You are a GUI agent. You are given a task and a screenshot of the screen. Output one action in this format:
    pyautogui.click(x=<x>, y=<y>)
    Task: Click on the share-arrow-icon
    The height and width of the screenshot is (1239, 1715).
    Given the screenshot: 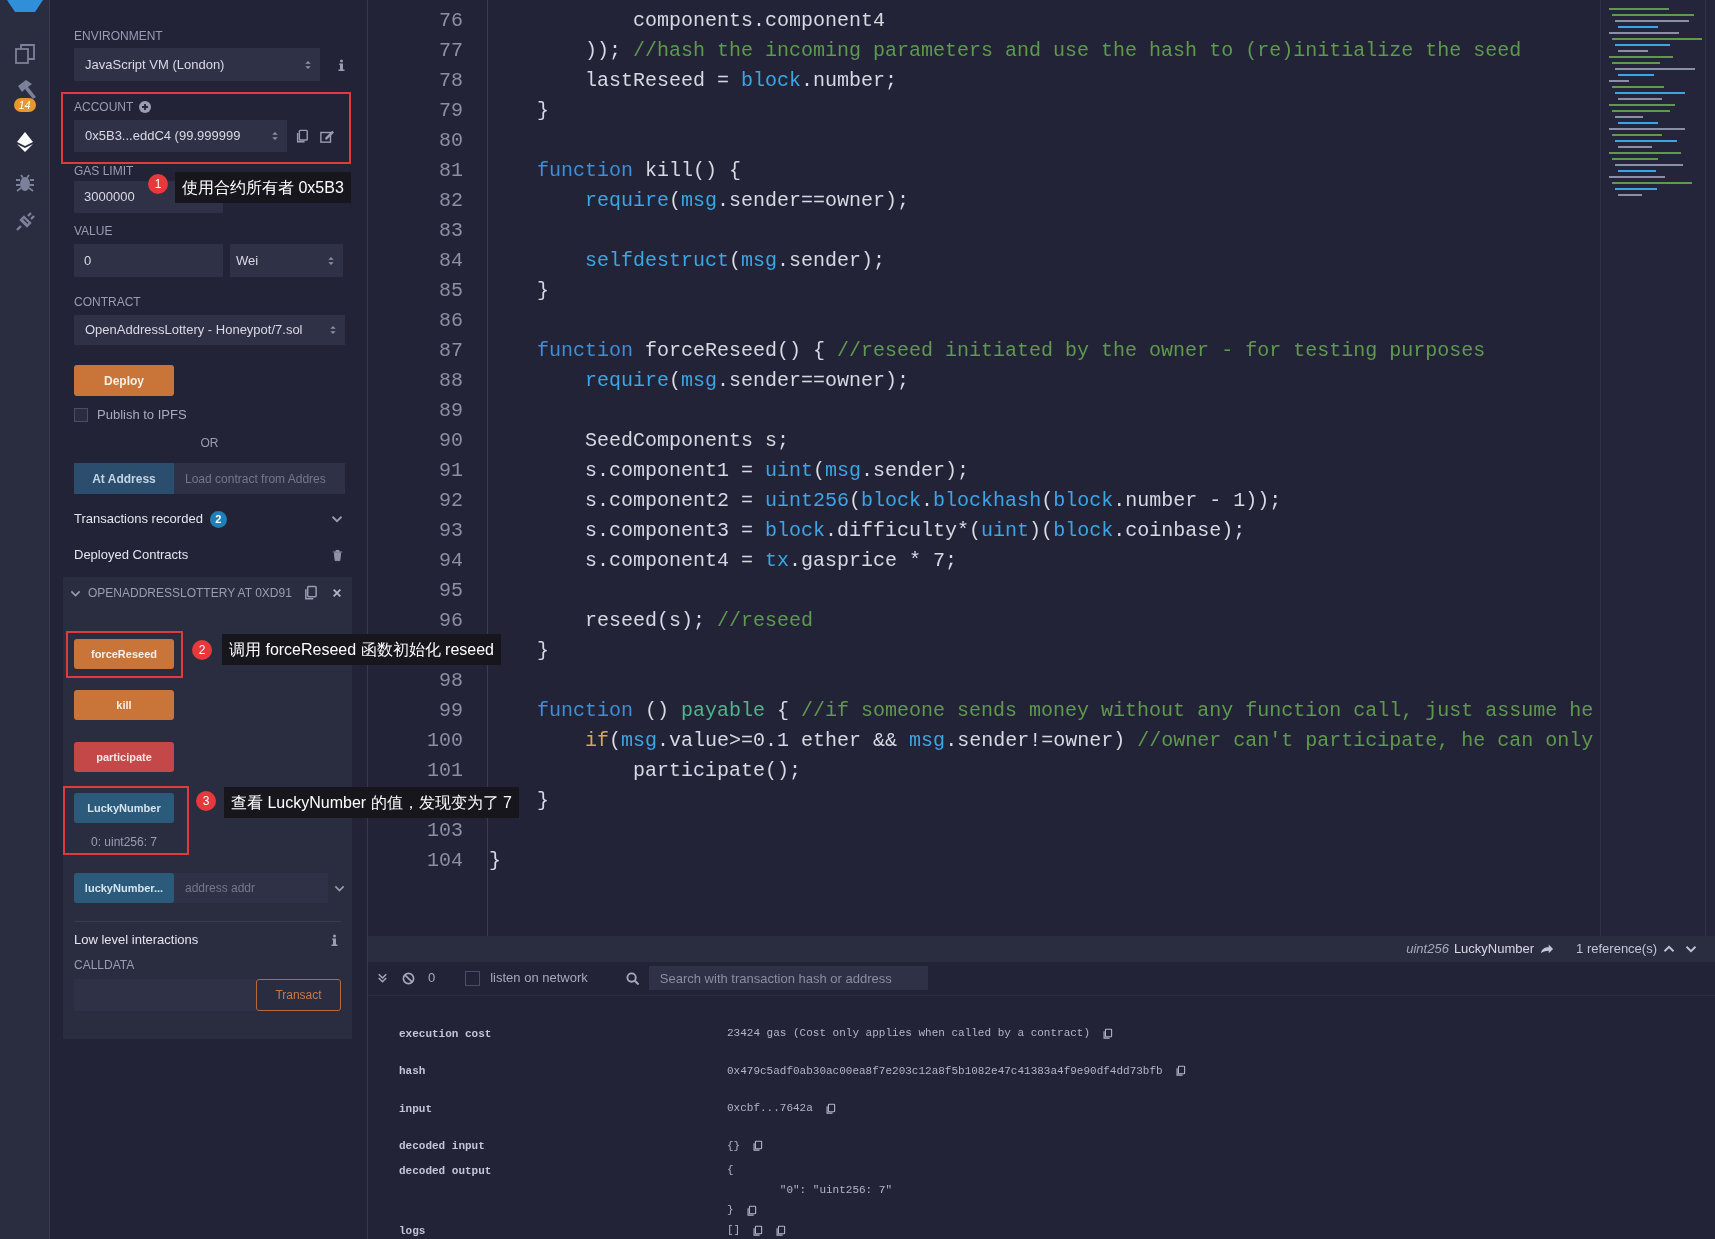 What is the action you would take?
    pyautogui.click(x=1547, y=949)
    